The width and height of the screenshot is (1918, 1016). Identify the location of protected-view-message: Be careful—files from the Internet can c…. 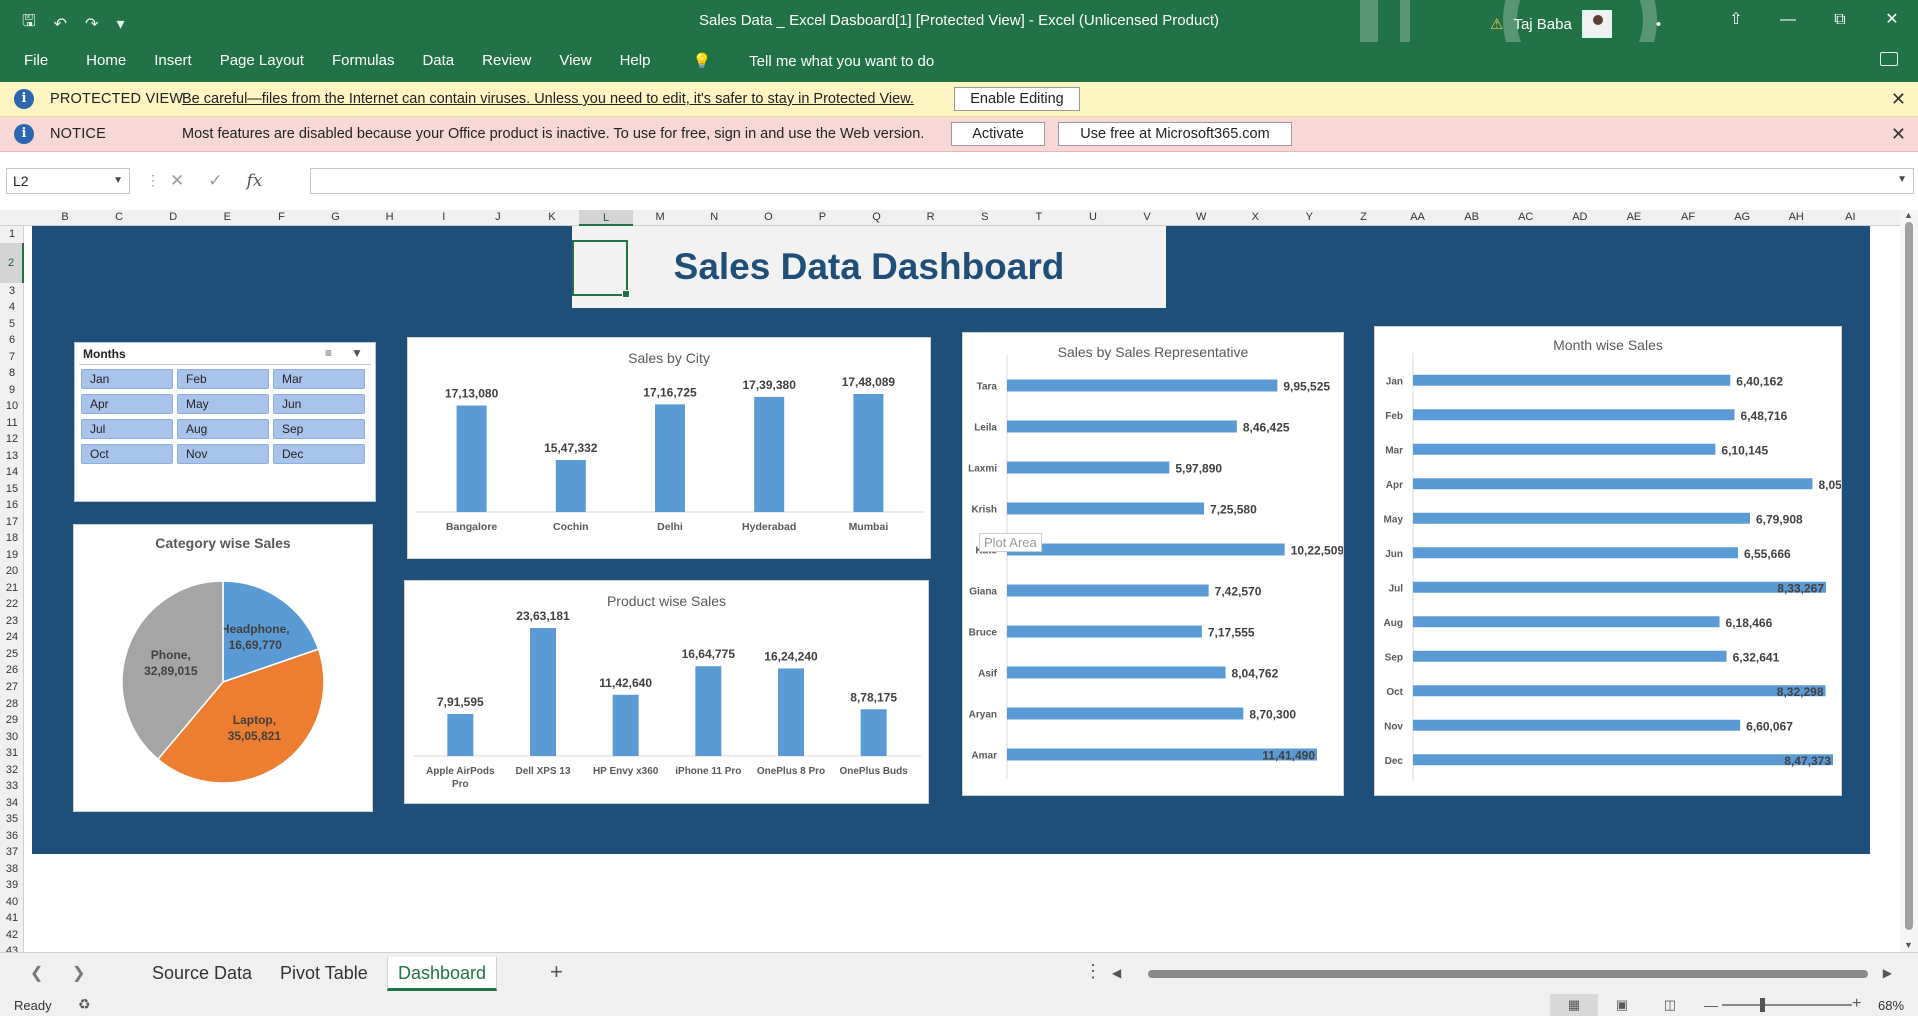
(548, 99).